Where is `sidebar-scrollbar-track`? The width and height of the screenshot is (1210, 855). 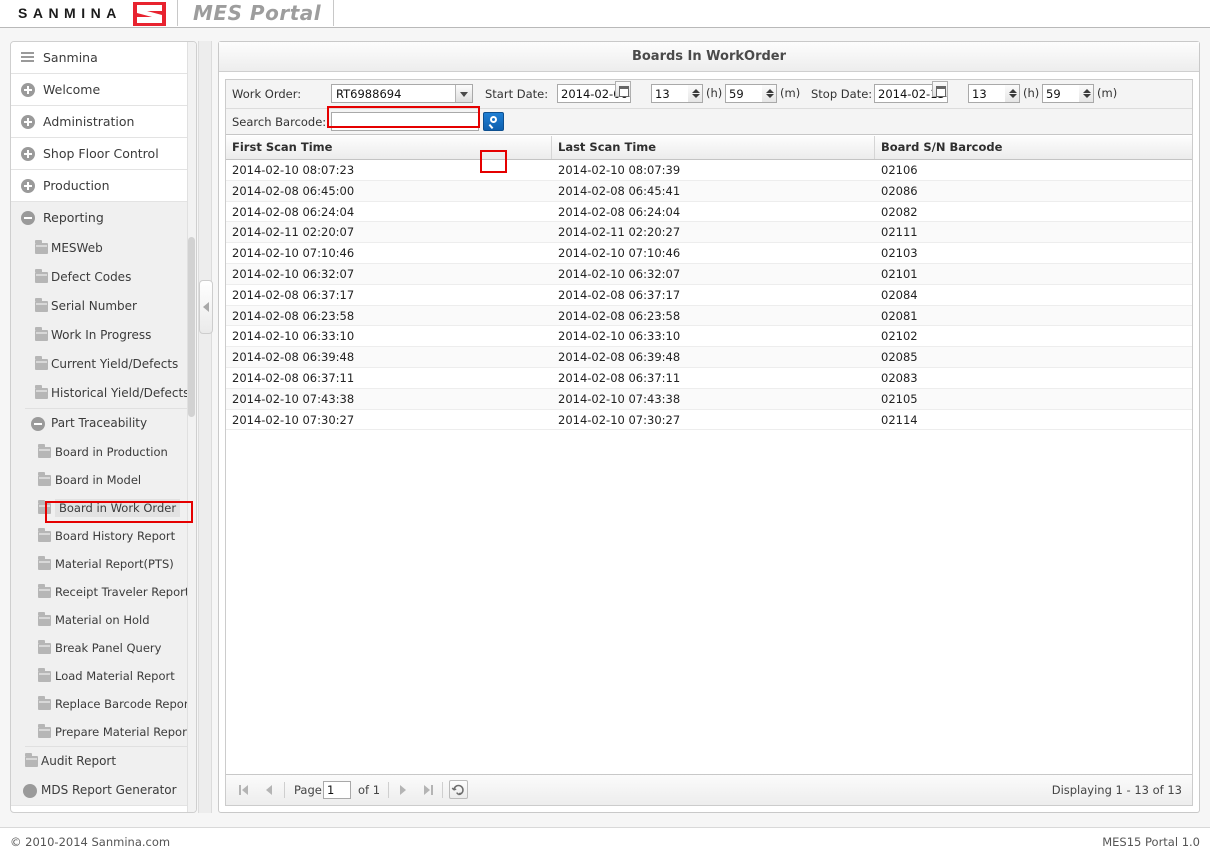
sidebar-scrollbar-track is located at coordinates (191, 427).